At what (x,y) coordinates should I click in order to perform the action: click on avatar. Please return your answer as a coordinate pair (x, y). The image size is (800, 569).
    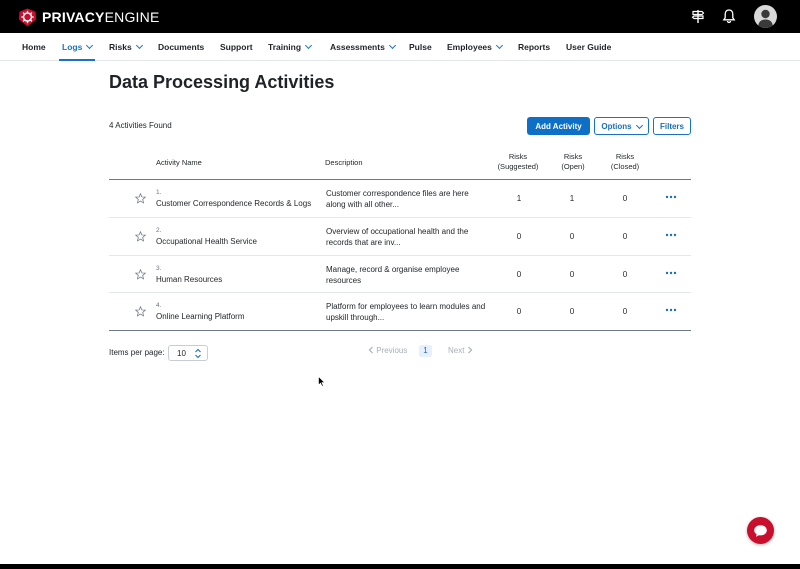
    Looking at the image, I should click on (765, 16).